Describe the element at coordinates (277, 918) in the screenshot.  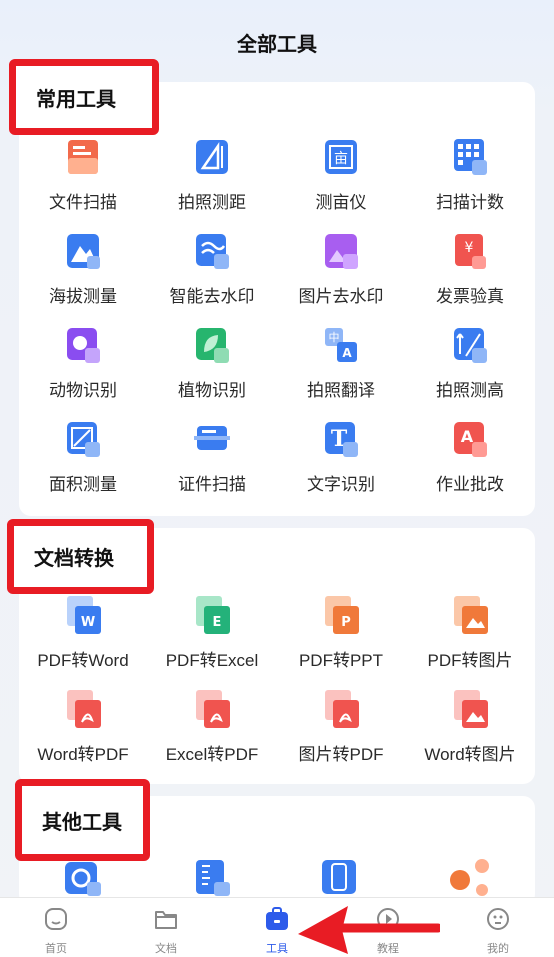
I see `toolbox-icon` at that location.